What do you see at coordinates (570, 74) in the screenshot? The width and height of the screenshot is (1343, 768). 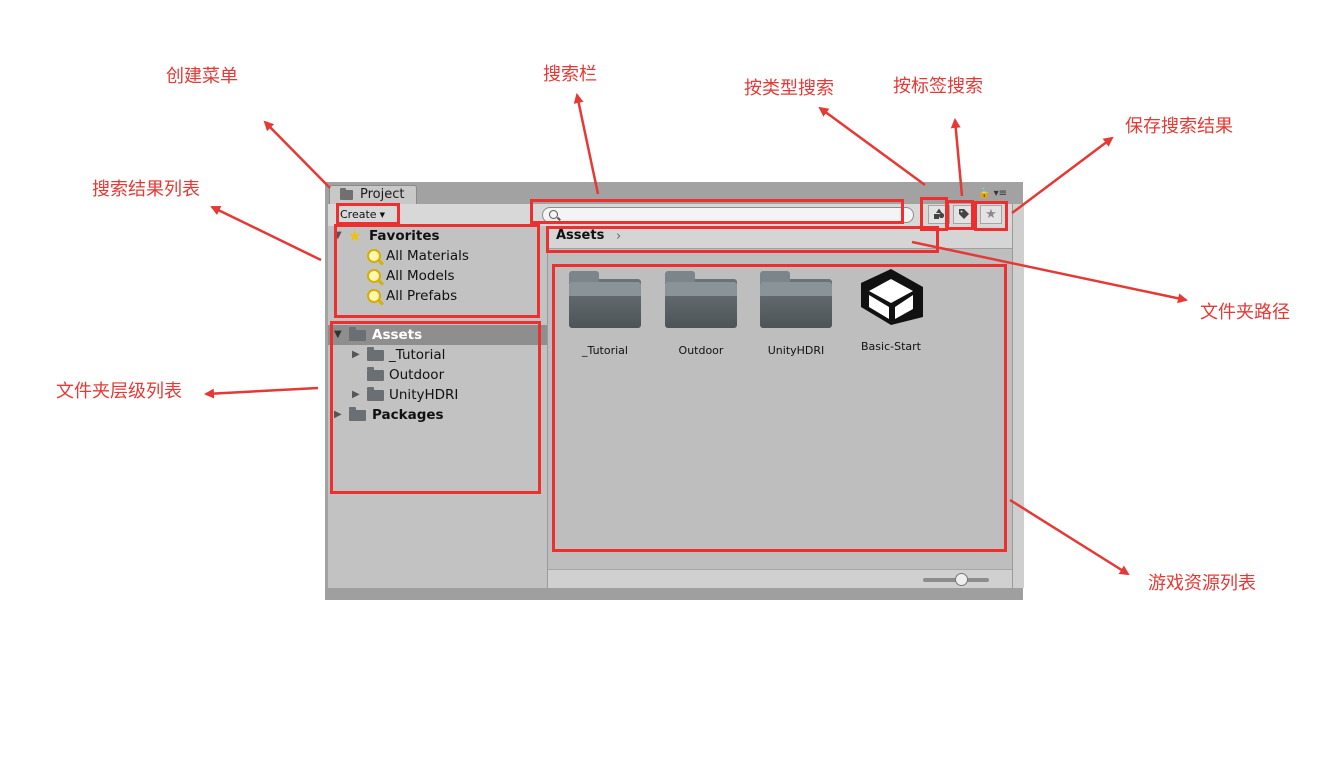 I see `annotation-search-bar: 搜索栏` at bounding box center [570, 74].